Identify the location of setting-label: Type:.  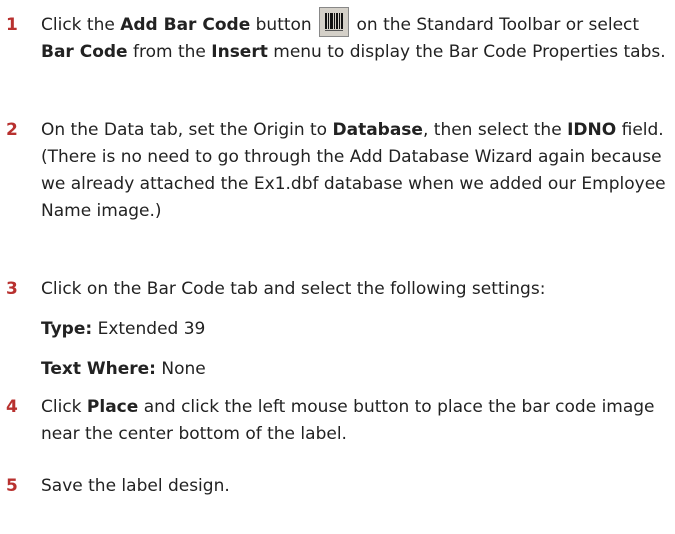
(67, 329).